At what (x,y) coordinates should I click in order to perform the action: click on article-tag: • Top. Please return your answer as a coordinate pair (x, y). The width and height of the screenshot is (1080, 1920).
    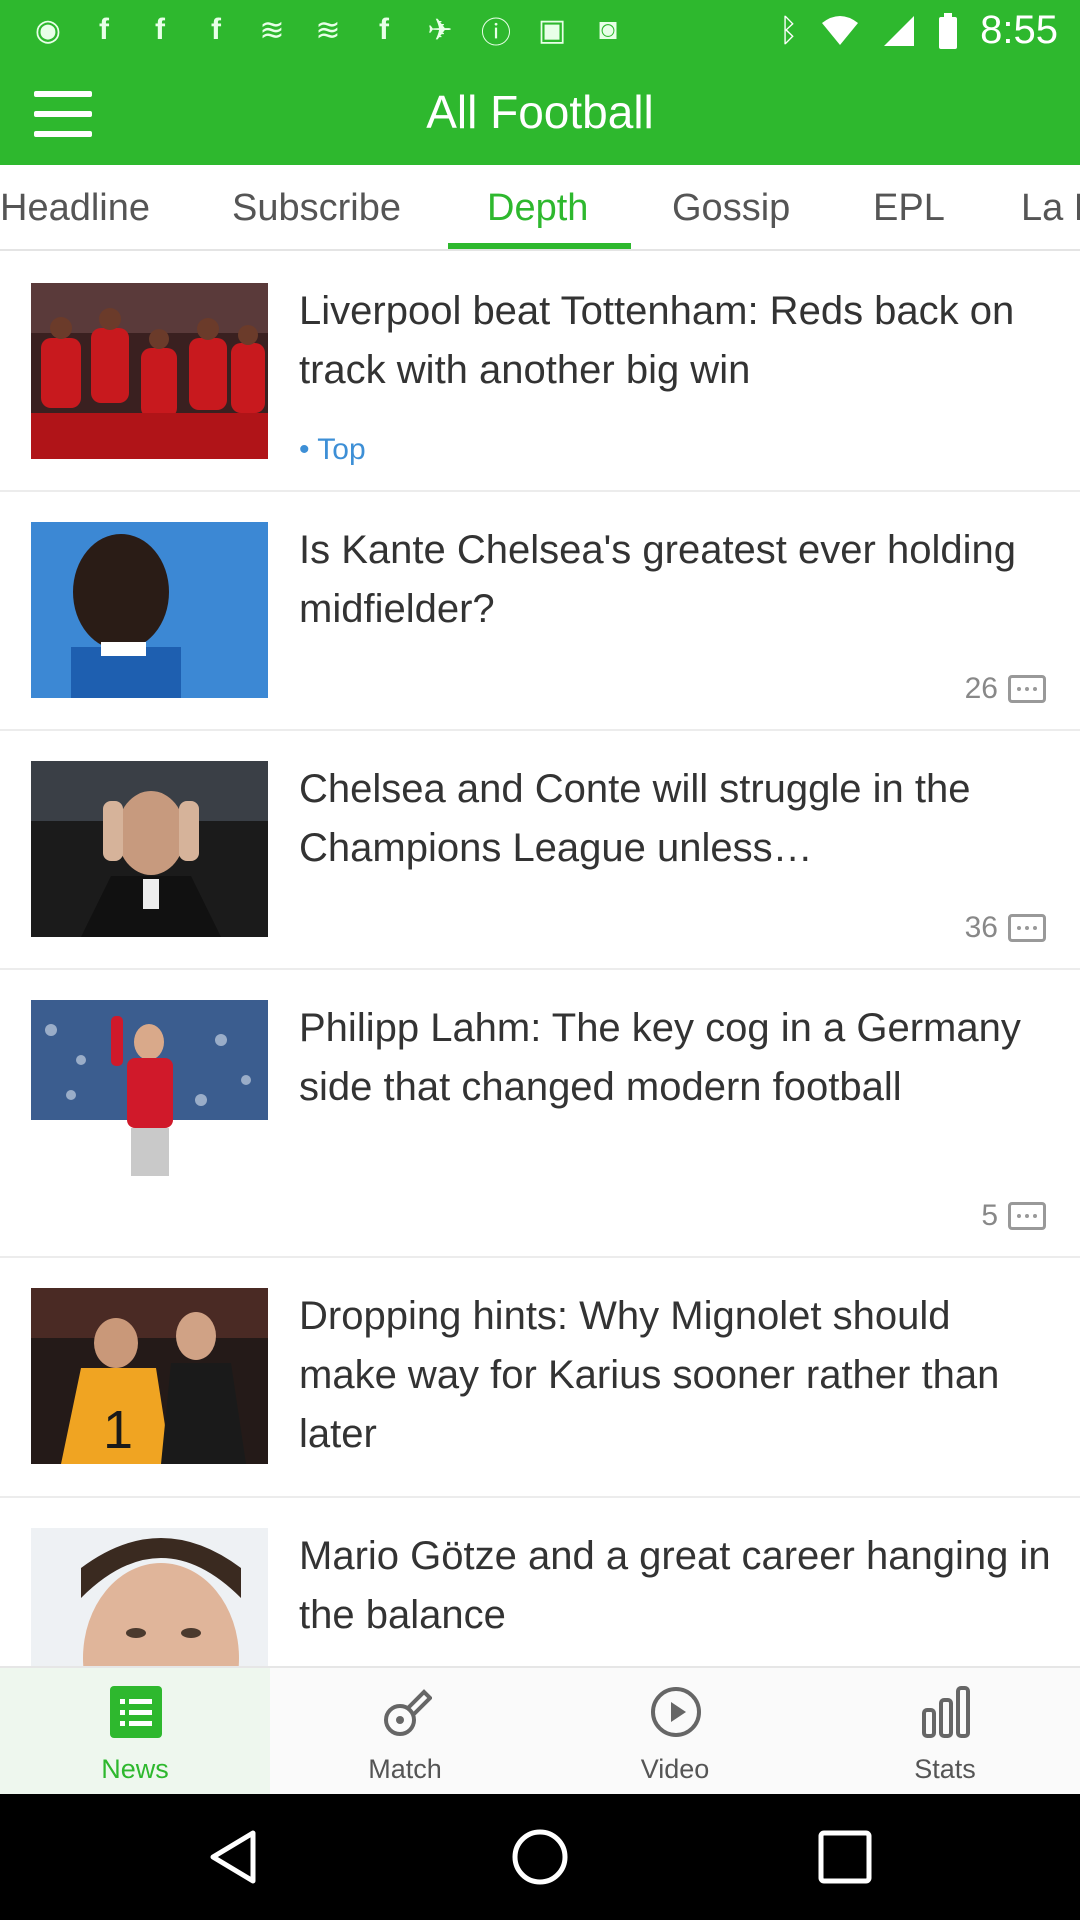
    Looking at the image, I should click on (332, 449).